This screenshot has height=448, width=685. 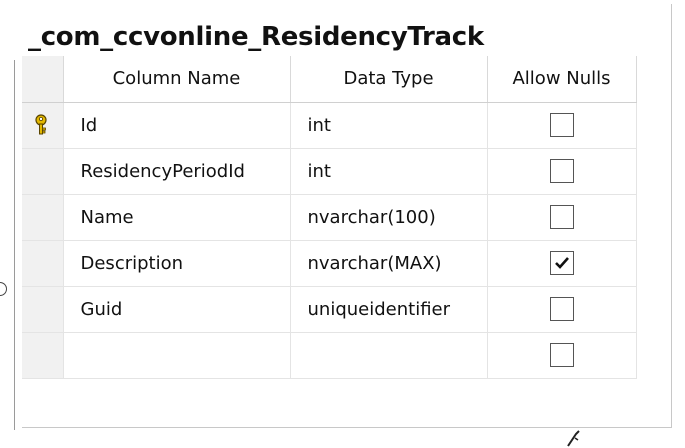 I want to click on key-icon, so click(x=41, y=124).